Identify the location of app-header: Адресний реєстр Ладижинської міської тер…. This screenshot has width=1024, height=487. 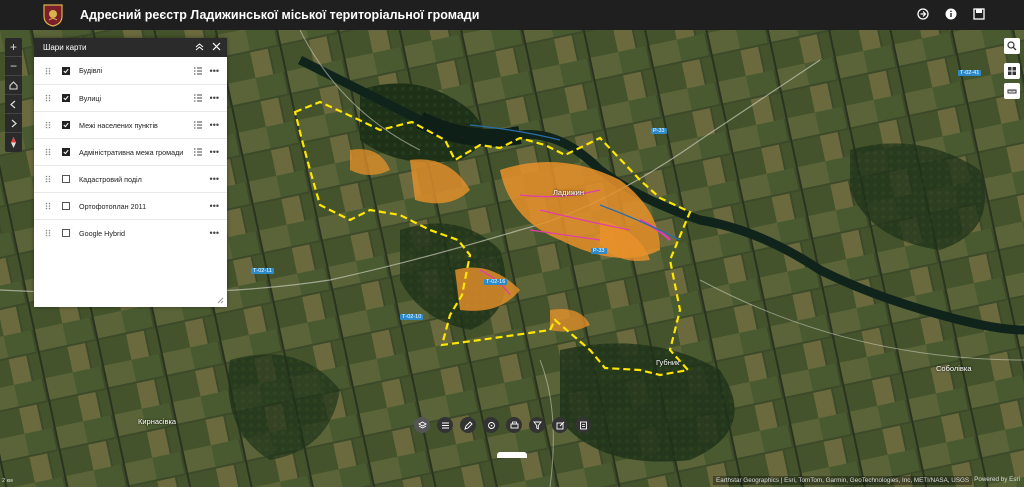
(512, 15).